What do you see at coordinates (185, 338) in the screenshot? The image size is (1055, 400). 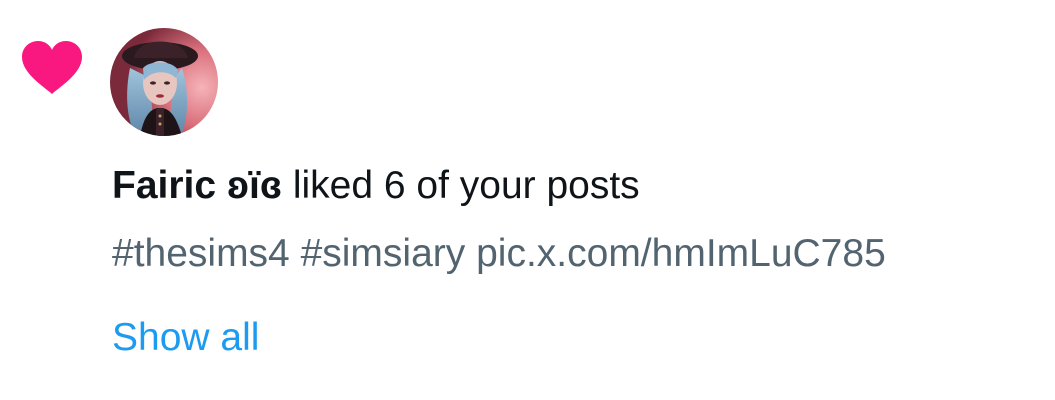 I see `show-all-link: Show all` at bounding box center [185, 338].